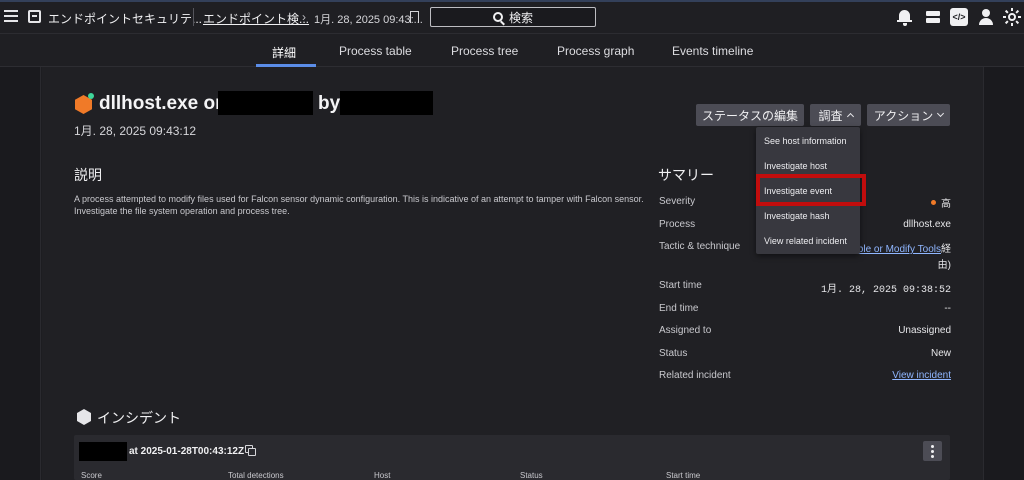 Image resolution: width=1024 pixels, height=480 pixels. What do you see at coordinates (193, 17) in the screenshot?
I see `breadcrumb-divider` at bounding box center [193, 17].